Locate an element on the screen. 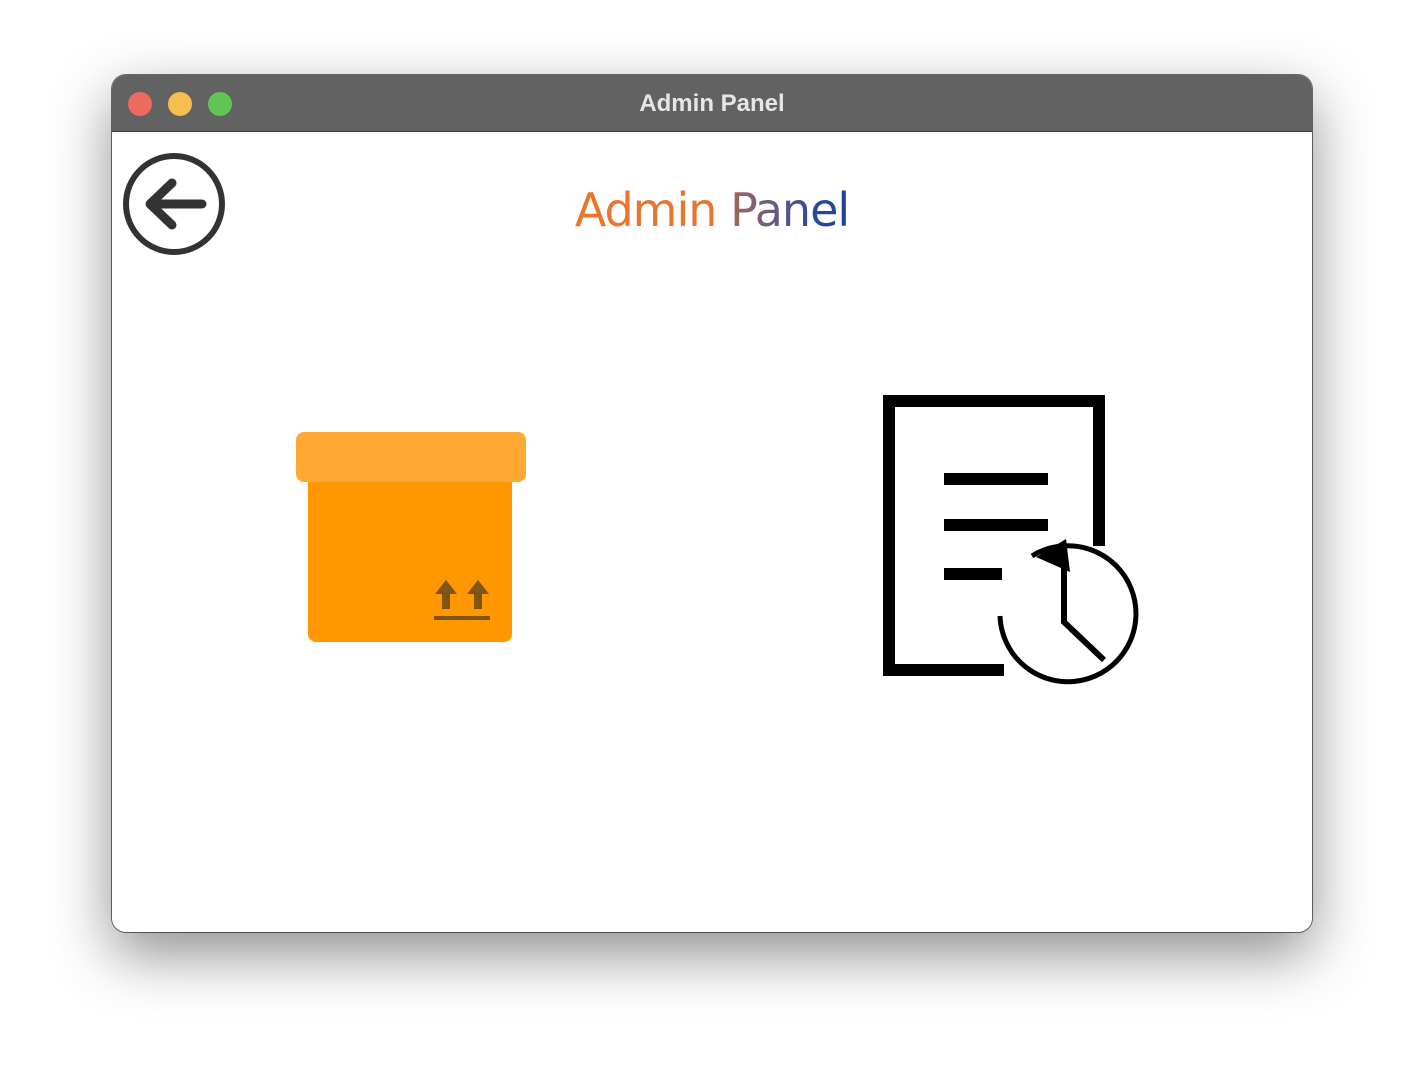 The image size is (1424, 1080). page-title-word-admin: Admin is located at coordinates (646, 210).